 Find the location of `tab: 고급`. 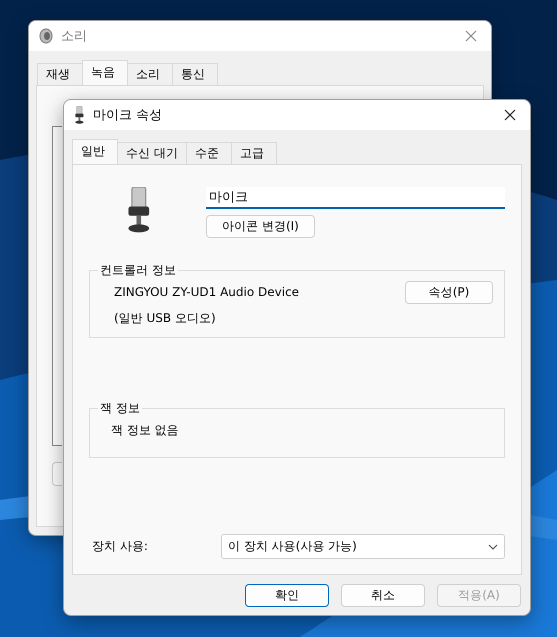

tab: 고급 is located at coordinates (253, 153).